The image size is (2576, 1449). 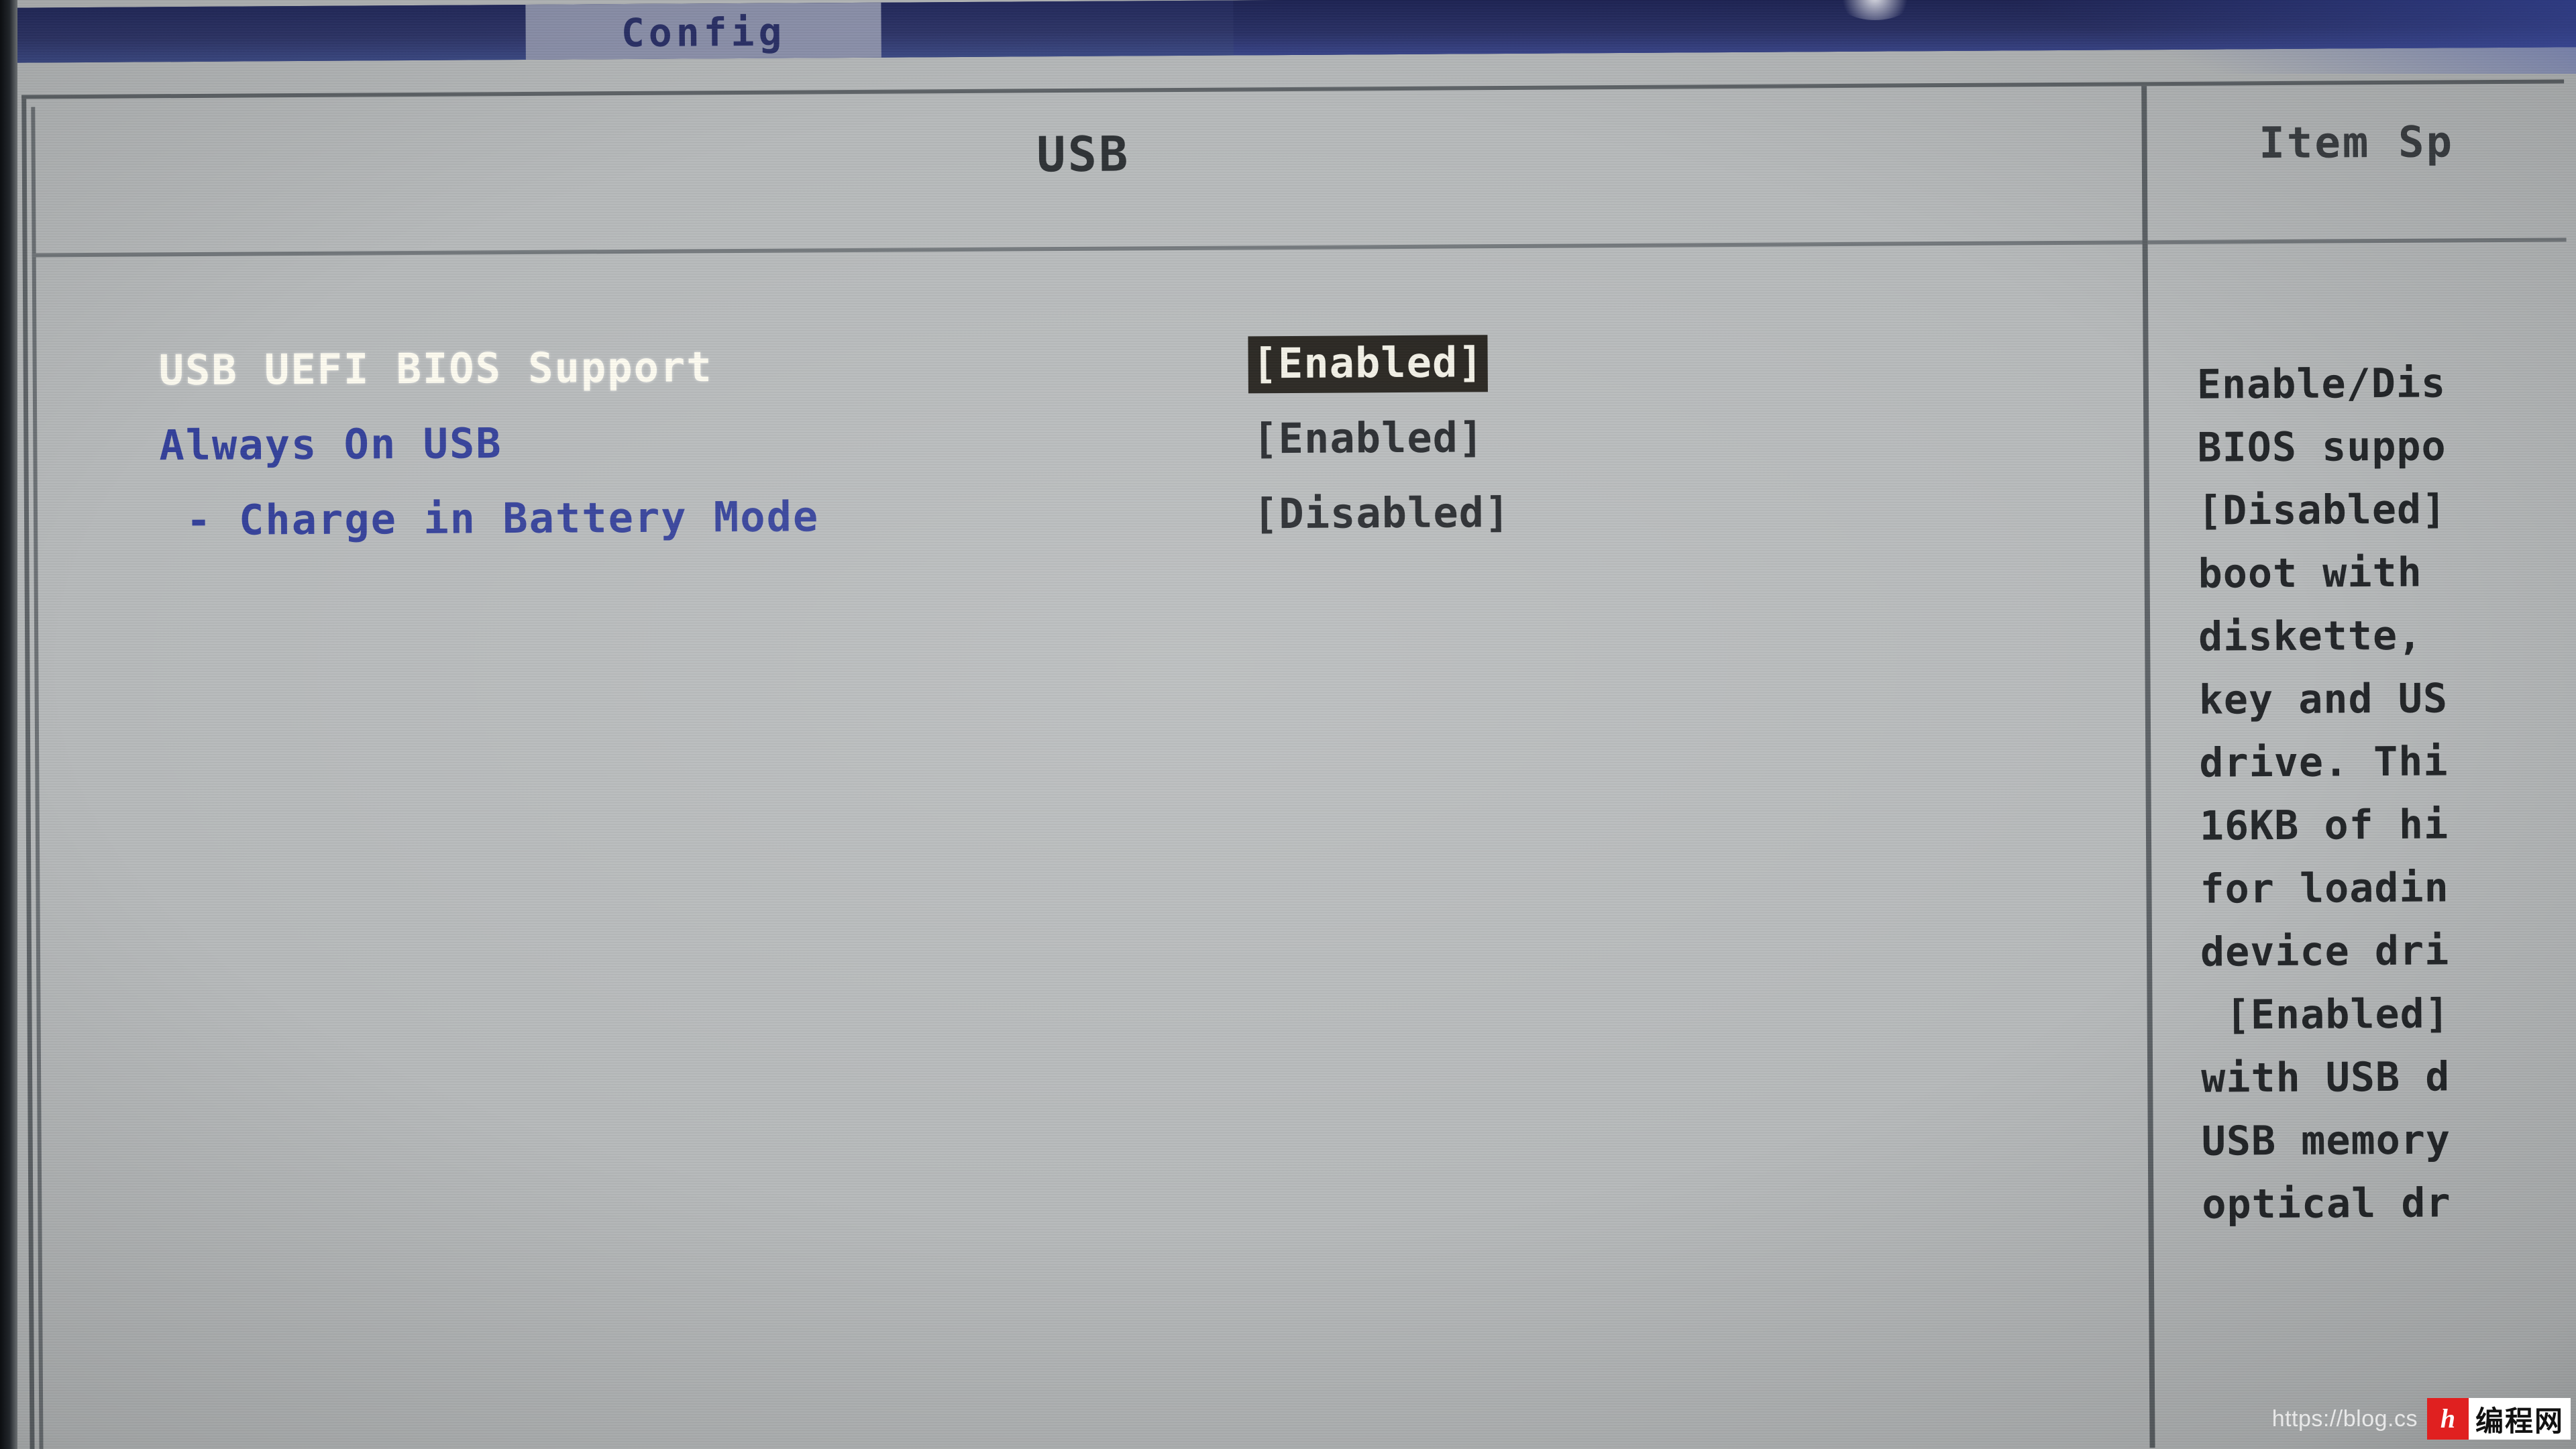 What do you see at coordinates (435, 368) in the screenshot?
I see `setting-label: USB UEFI BIOS Support` at bounding box center [435, 368].